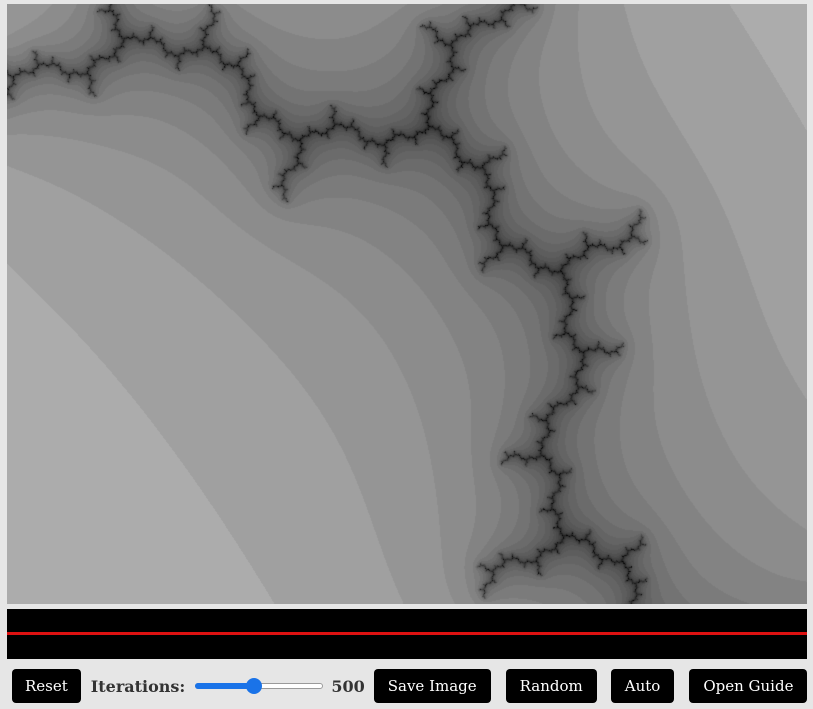 The image size is (813, 709). What do you see at coordinates (224, 686) in the screenshot?
I see `slider-fill` at bounding box center [224, 686].